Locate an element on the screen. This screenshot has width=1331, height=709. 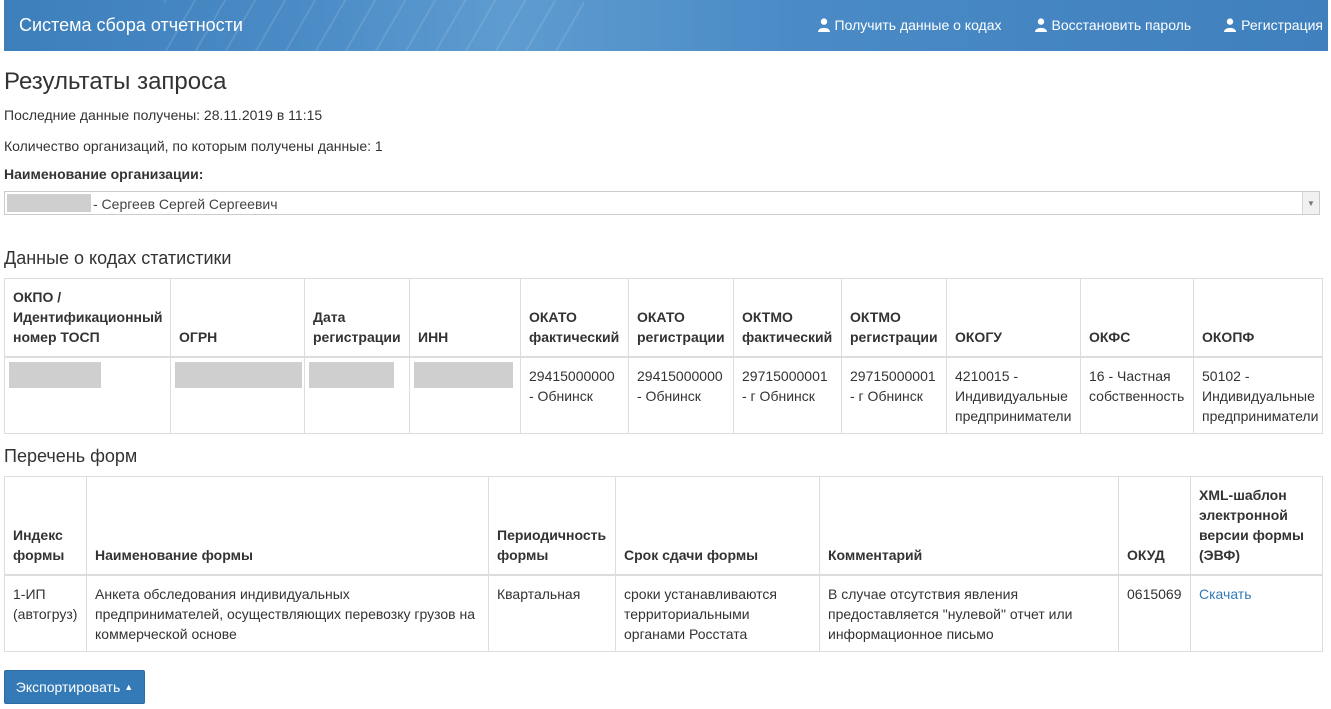
redacted-org-code is located at coordinates (49, 203).